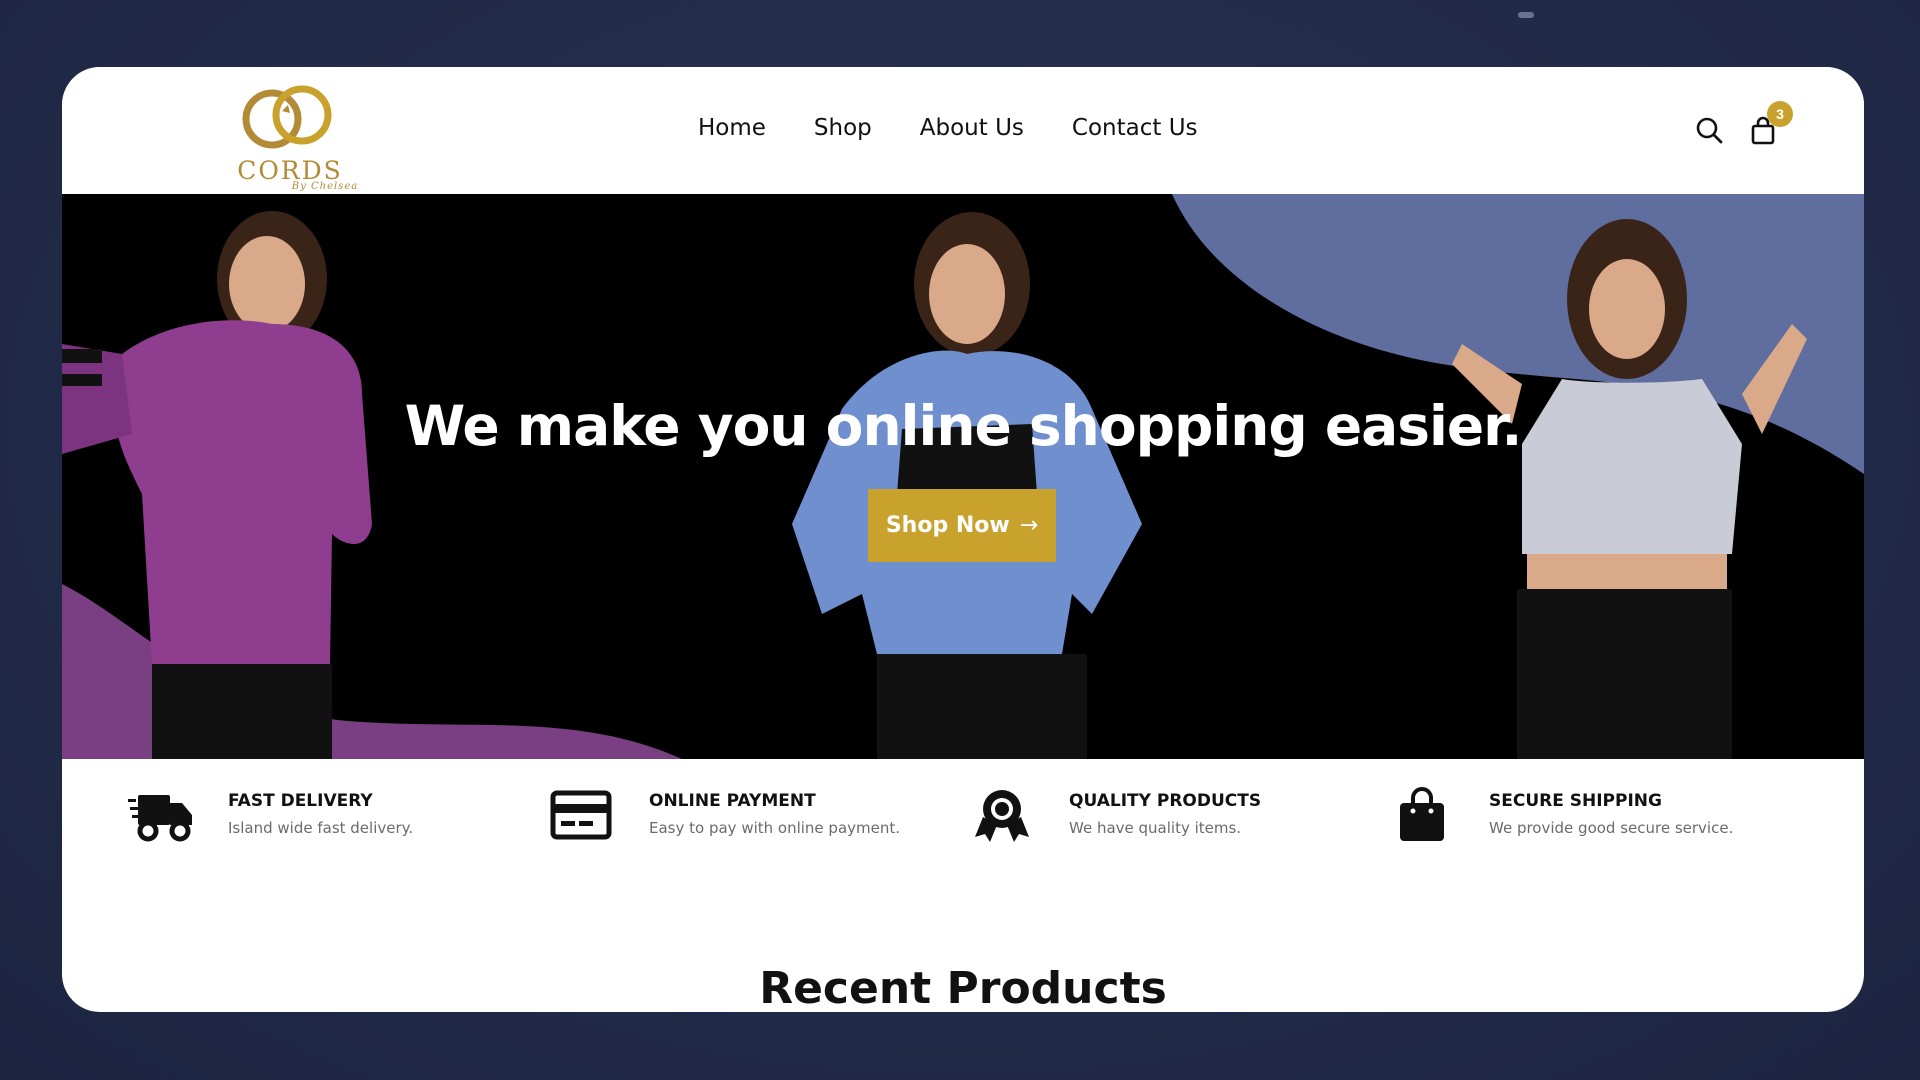  Describe the element at coordinates (732, 128) in the screenshot. I see `nav-home: Home` at that location.